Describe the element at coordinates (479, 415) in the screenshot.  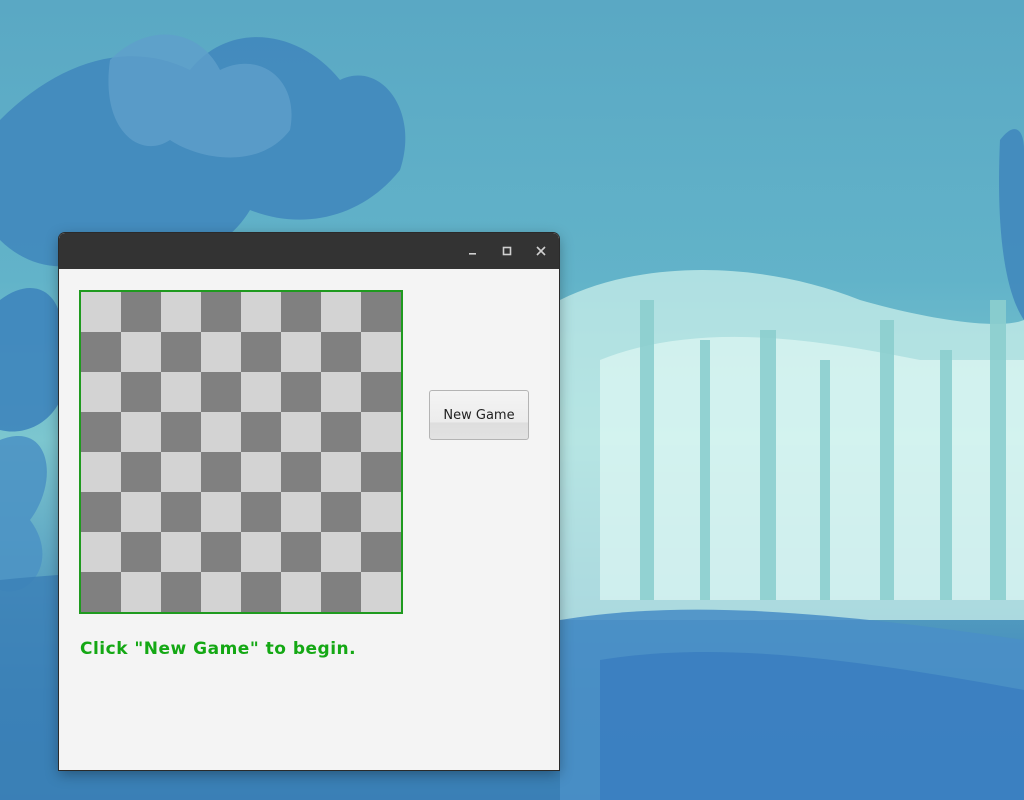
I see `new-game-button: New Game` at that location.